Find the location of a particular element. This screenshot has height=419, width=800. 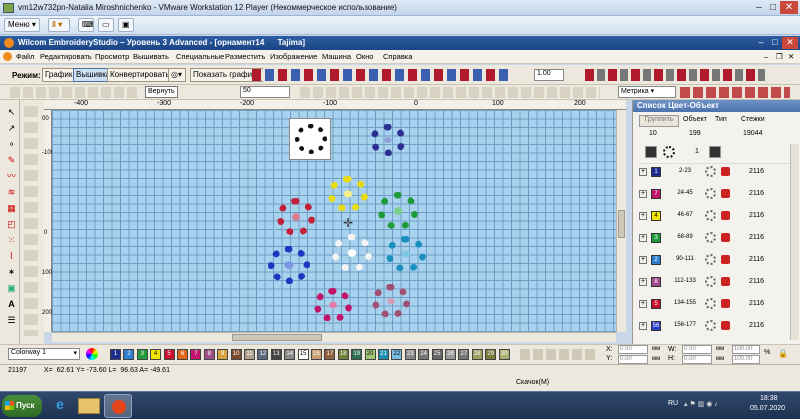

palette-swatch: 19 is located at coordinates (357, 354).